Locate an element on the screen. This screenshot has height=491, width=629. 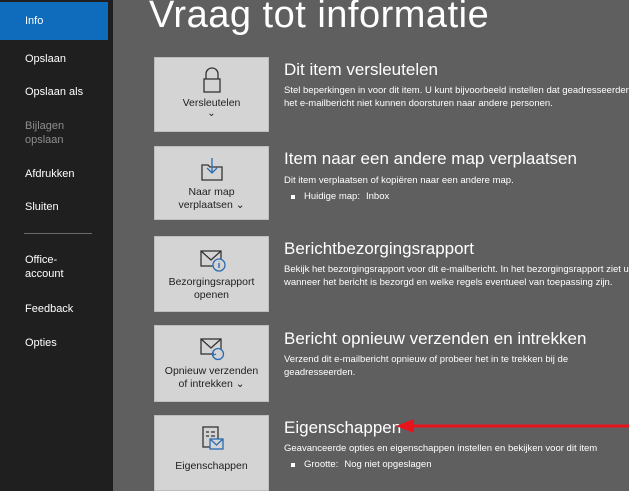
properties-label: Eigenschappen is located at coordinates (211, 466).